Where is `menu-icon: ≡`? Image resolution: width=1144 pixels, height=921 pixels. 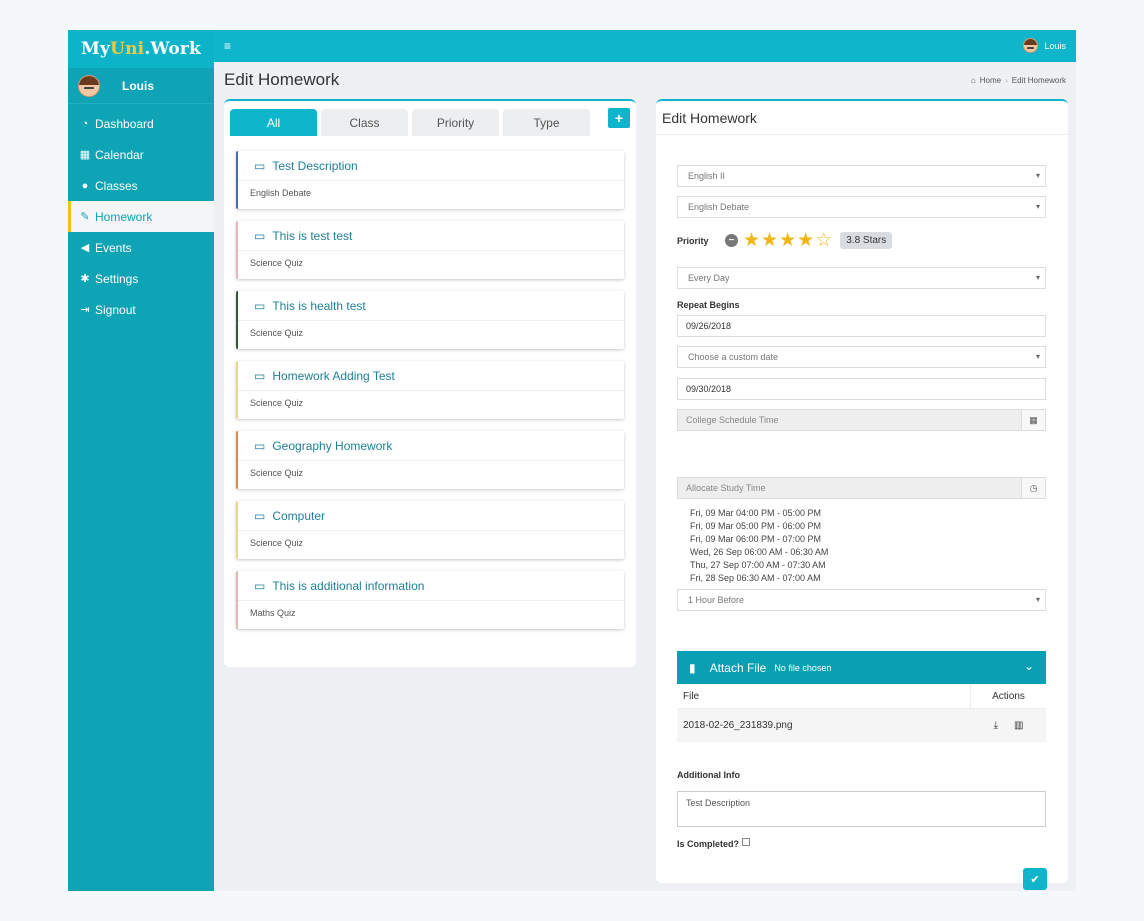 menu-icon: ≡ is located at coordinates (227, 46).